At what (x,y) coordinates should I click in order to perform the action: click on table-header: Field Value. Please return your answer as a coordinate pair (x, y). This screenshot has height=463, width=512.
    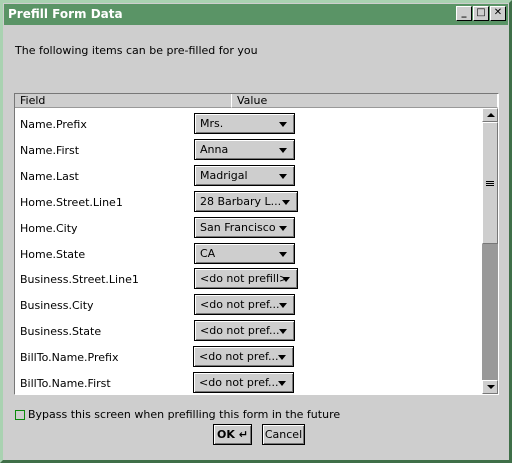
    Looking at the image, I should click on (256, 101).